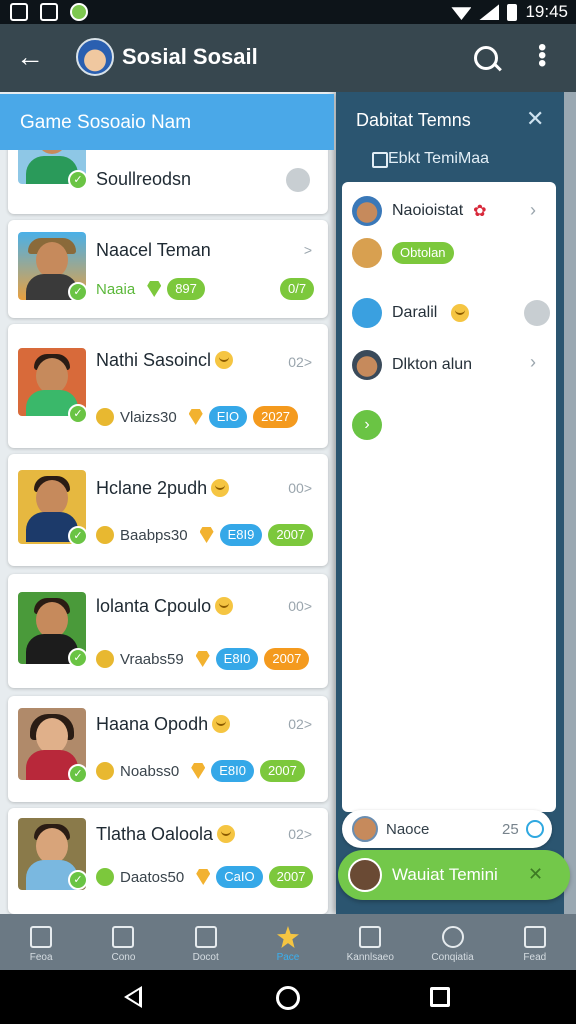 The width and height of the screenshot is (576, 1024). Describe the element at coordinates (30, 57) in the screenshot. I see `back-arrow-icon: ←` at that location.